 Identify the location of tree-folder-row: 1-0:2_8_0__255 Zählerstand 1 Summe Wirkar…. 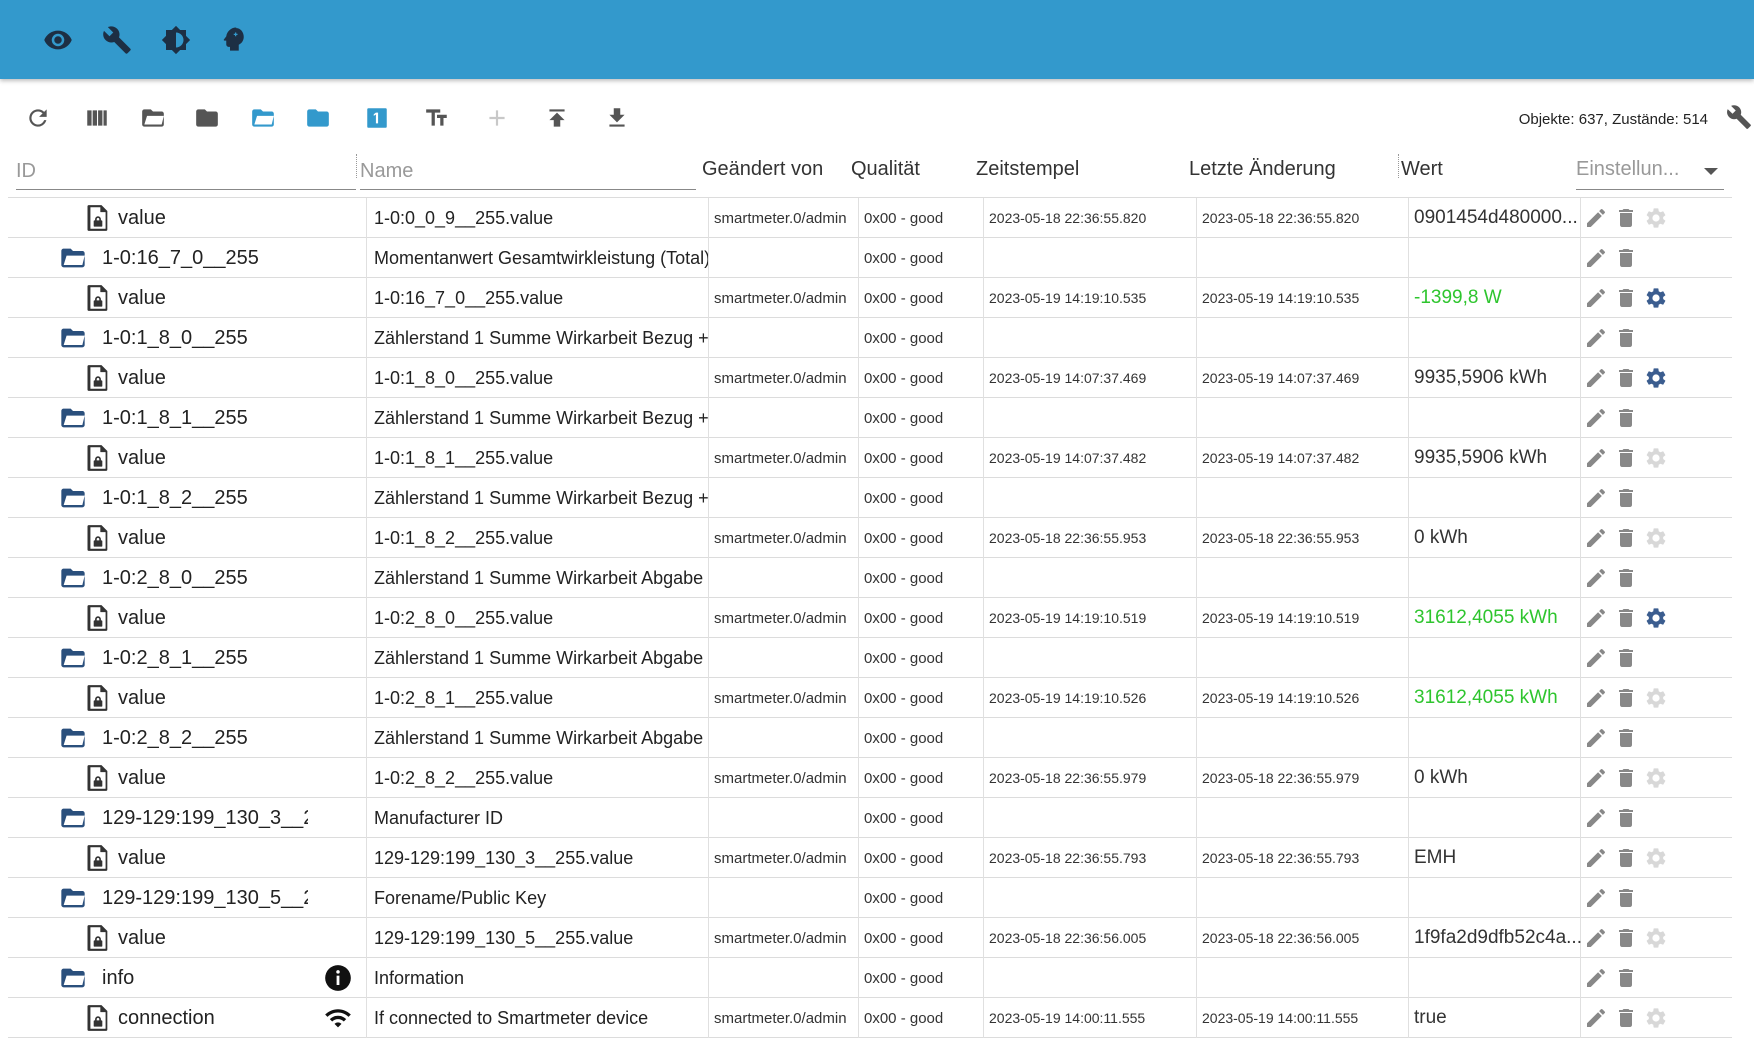
(870, 578).